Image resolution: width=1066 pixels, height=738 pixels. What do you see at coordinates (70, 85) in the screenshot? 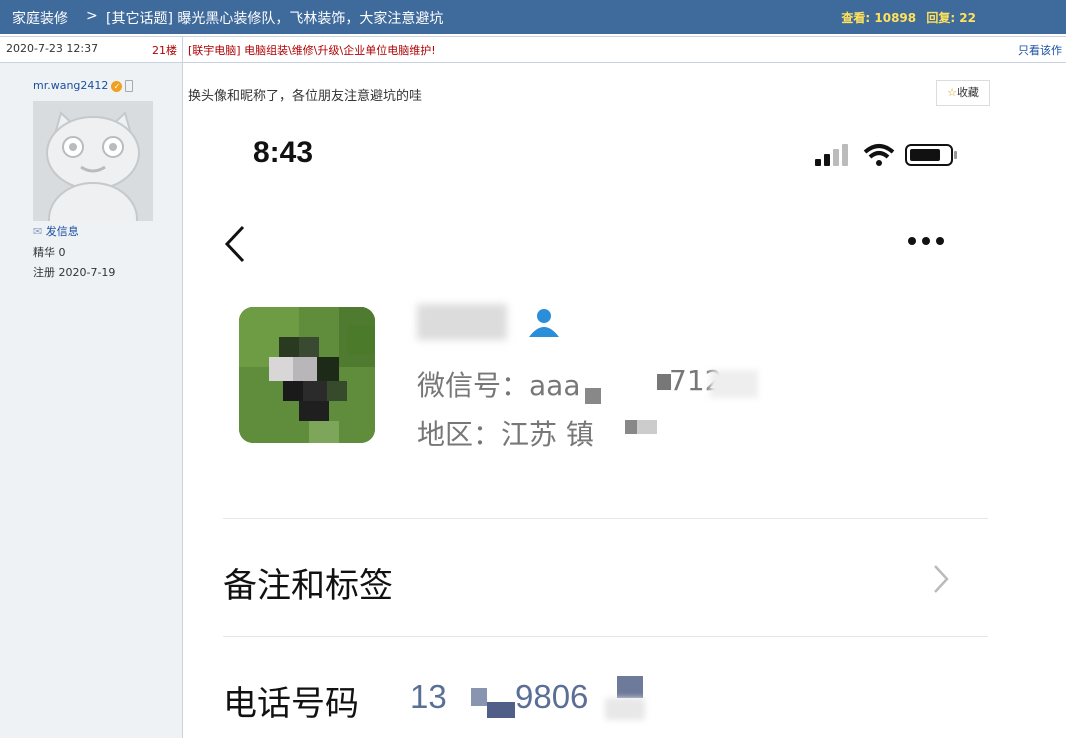
I see `username-link: mr.wang2412` at bounding box center [70, 85].